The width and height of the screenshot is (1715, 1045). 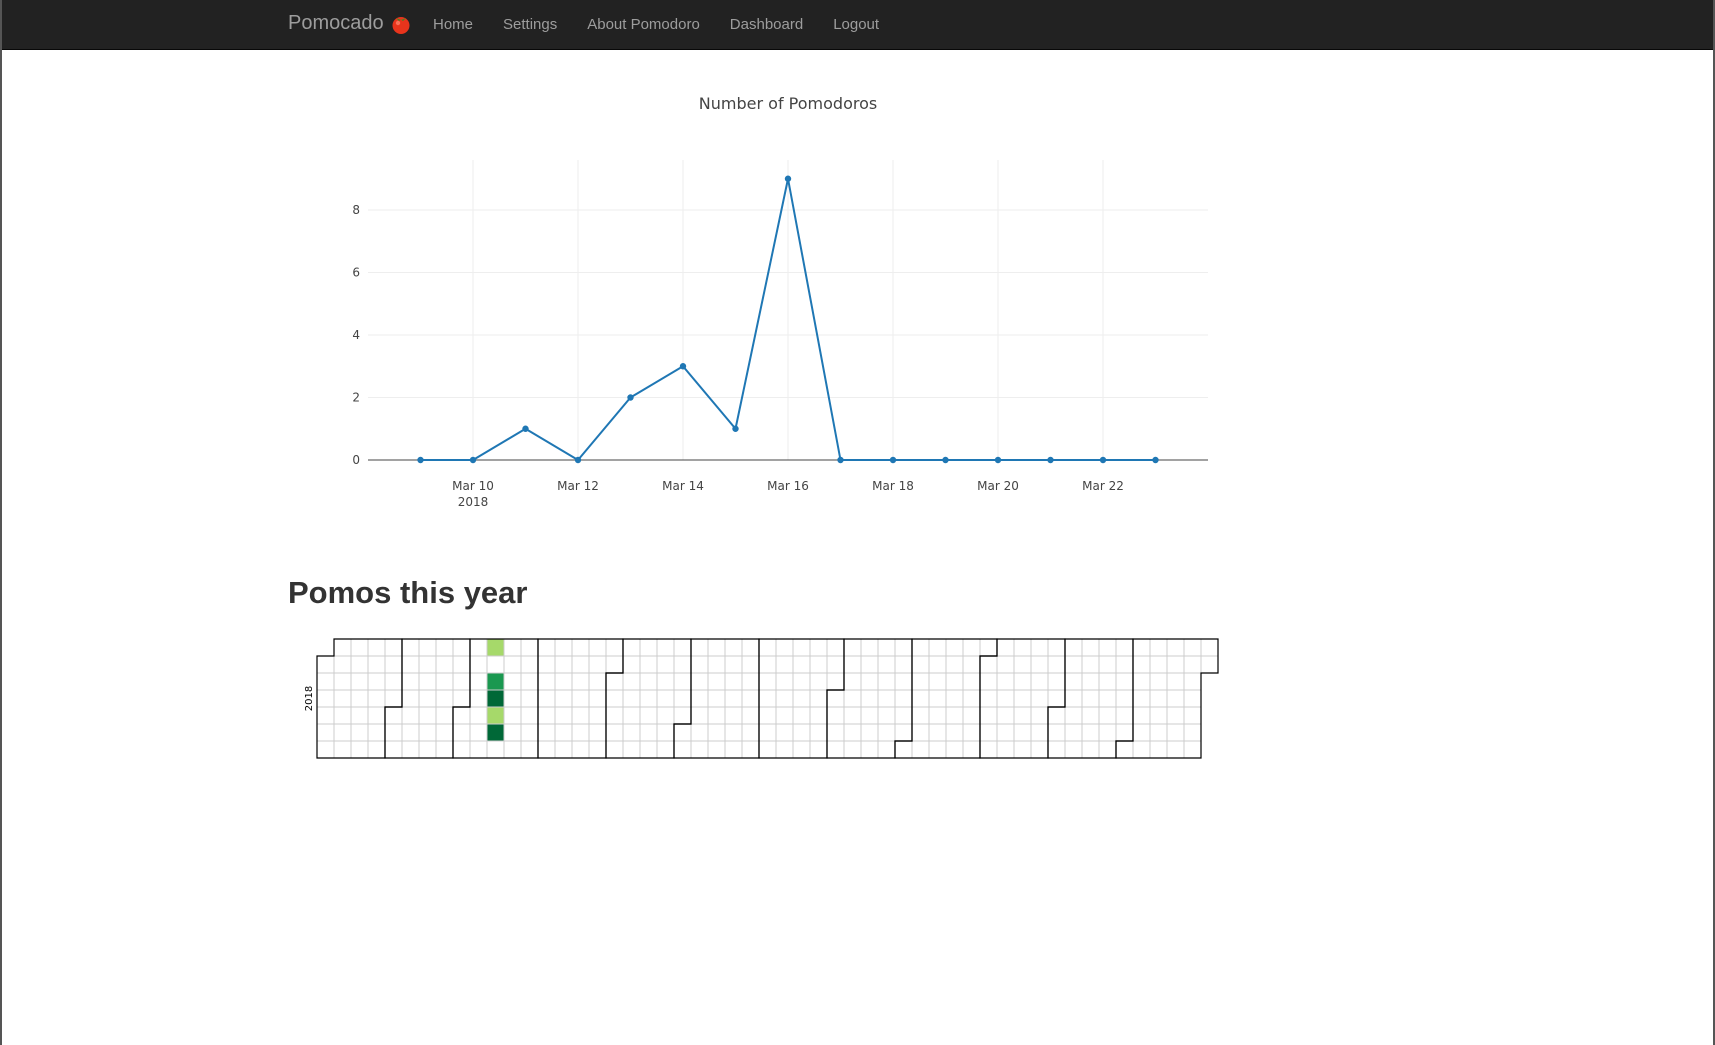 I want to click on brand-link: Pomocado, so click(x=350, y=23).